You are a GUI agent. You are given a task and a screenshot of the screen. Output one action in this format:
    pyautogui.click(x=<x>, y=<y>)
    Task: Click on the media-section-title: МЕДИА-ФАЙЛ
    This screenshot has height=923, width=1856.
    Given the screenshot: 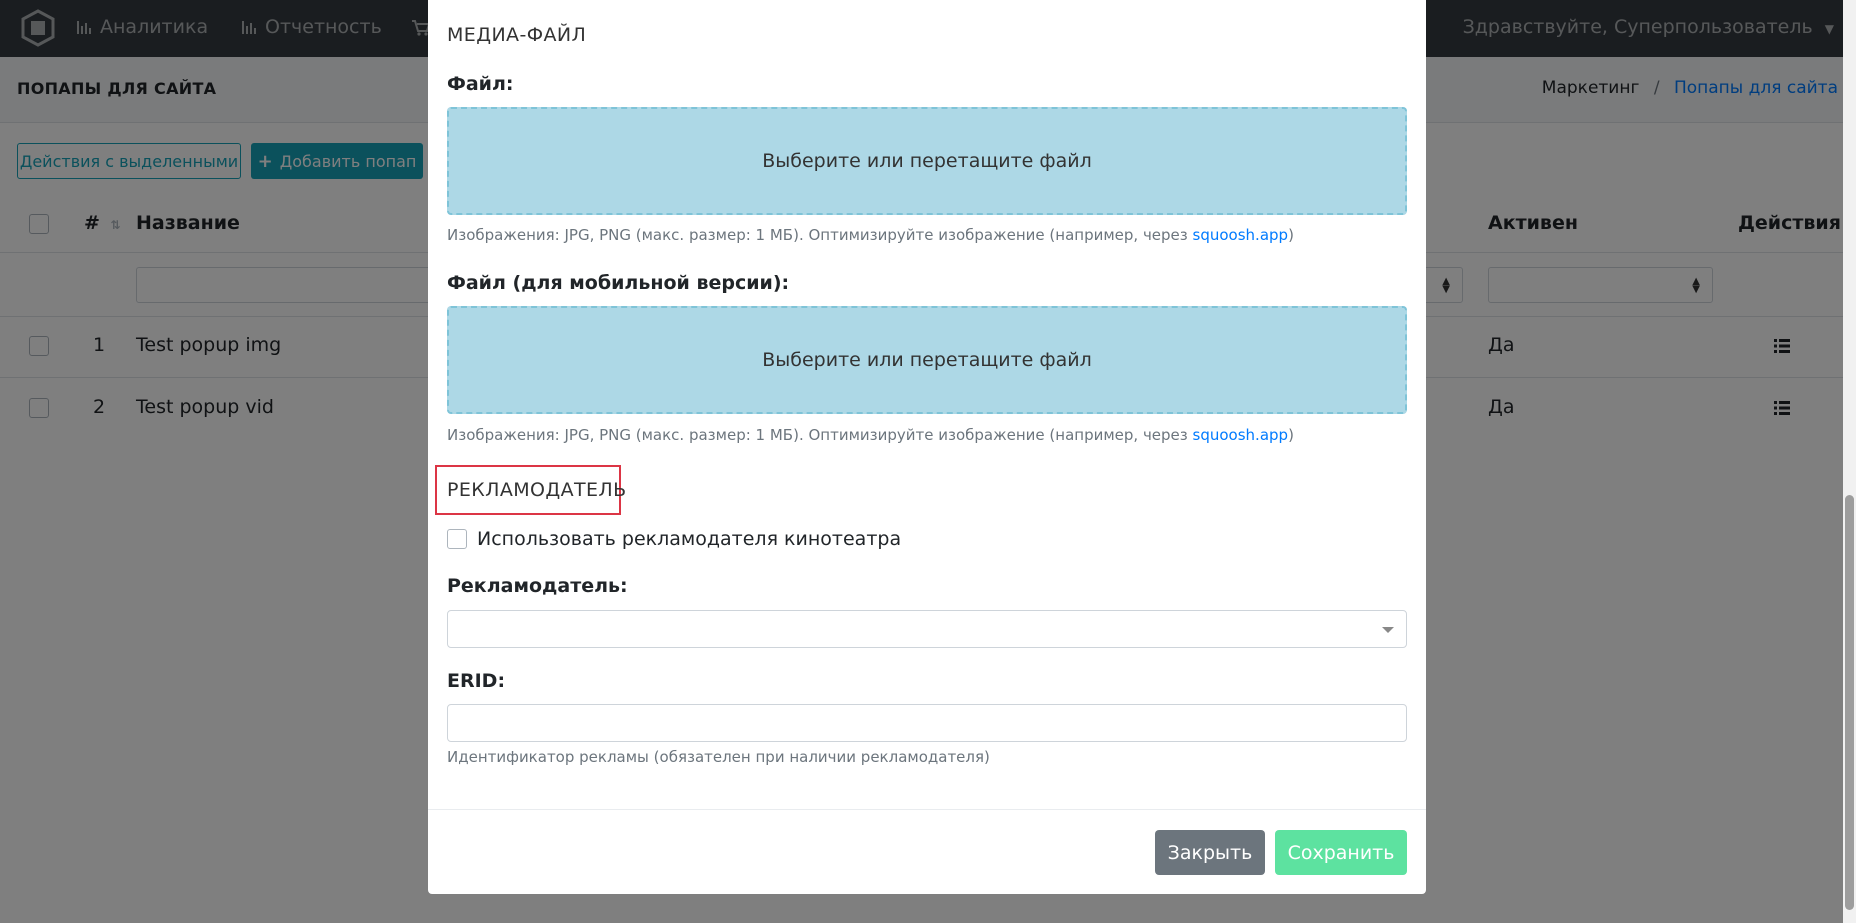 What is the action you would take?
    pyautogui.click(x=517, y=35)
    